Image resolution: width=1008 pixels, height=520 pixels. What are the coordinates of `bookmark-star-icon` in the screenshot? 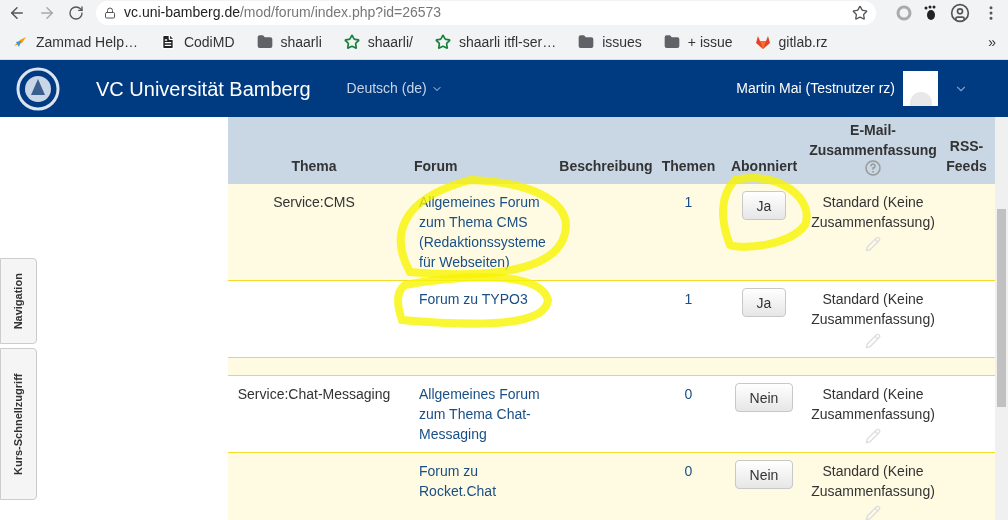 It's located at (860, 12).